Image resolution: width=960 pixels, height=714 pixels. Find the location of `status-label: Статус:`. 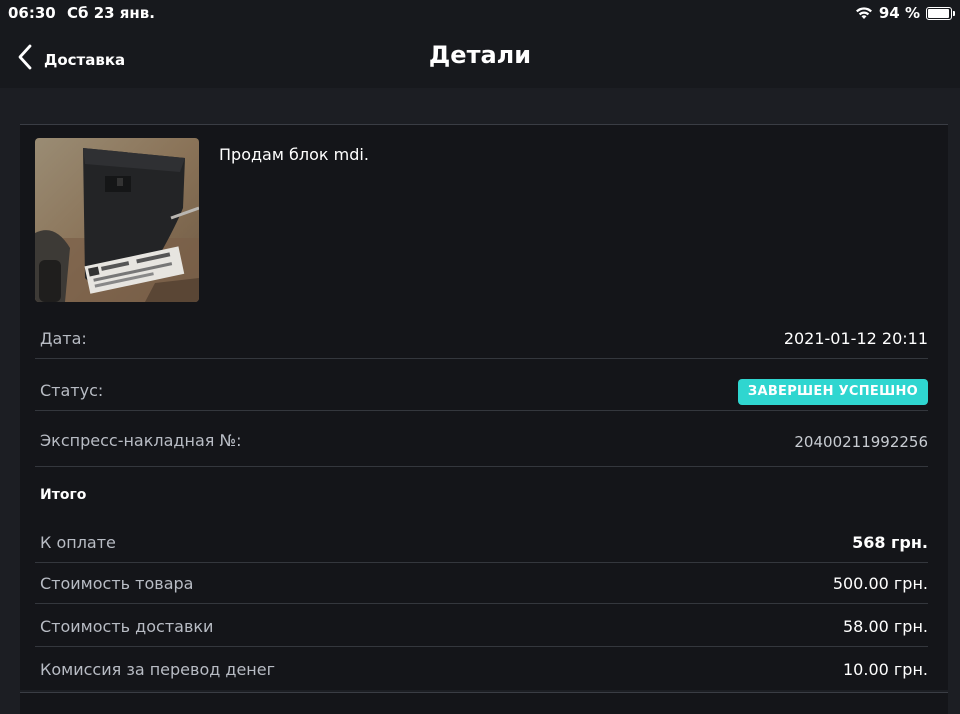

status-label: Статус: is located at coordinates (72, 390).